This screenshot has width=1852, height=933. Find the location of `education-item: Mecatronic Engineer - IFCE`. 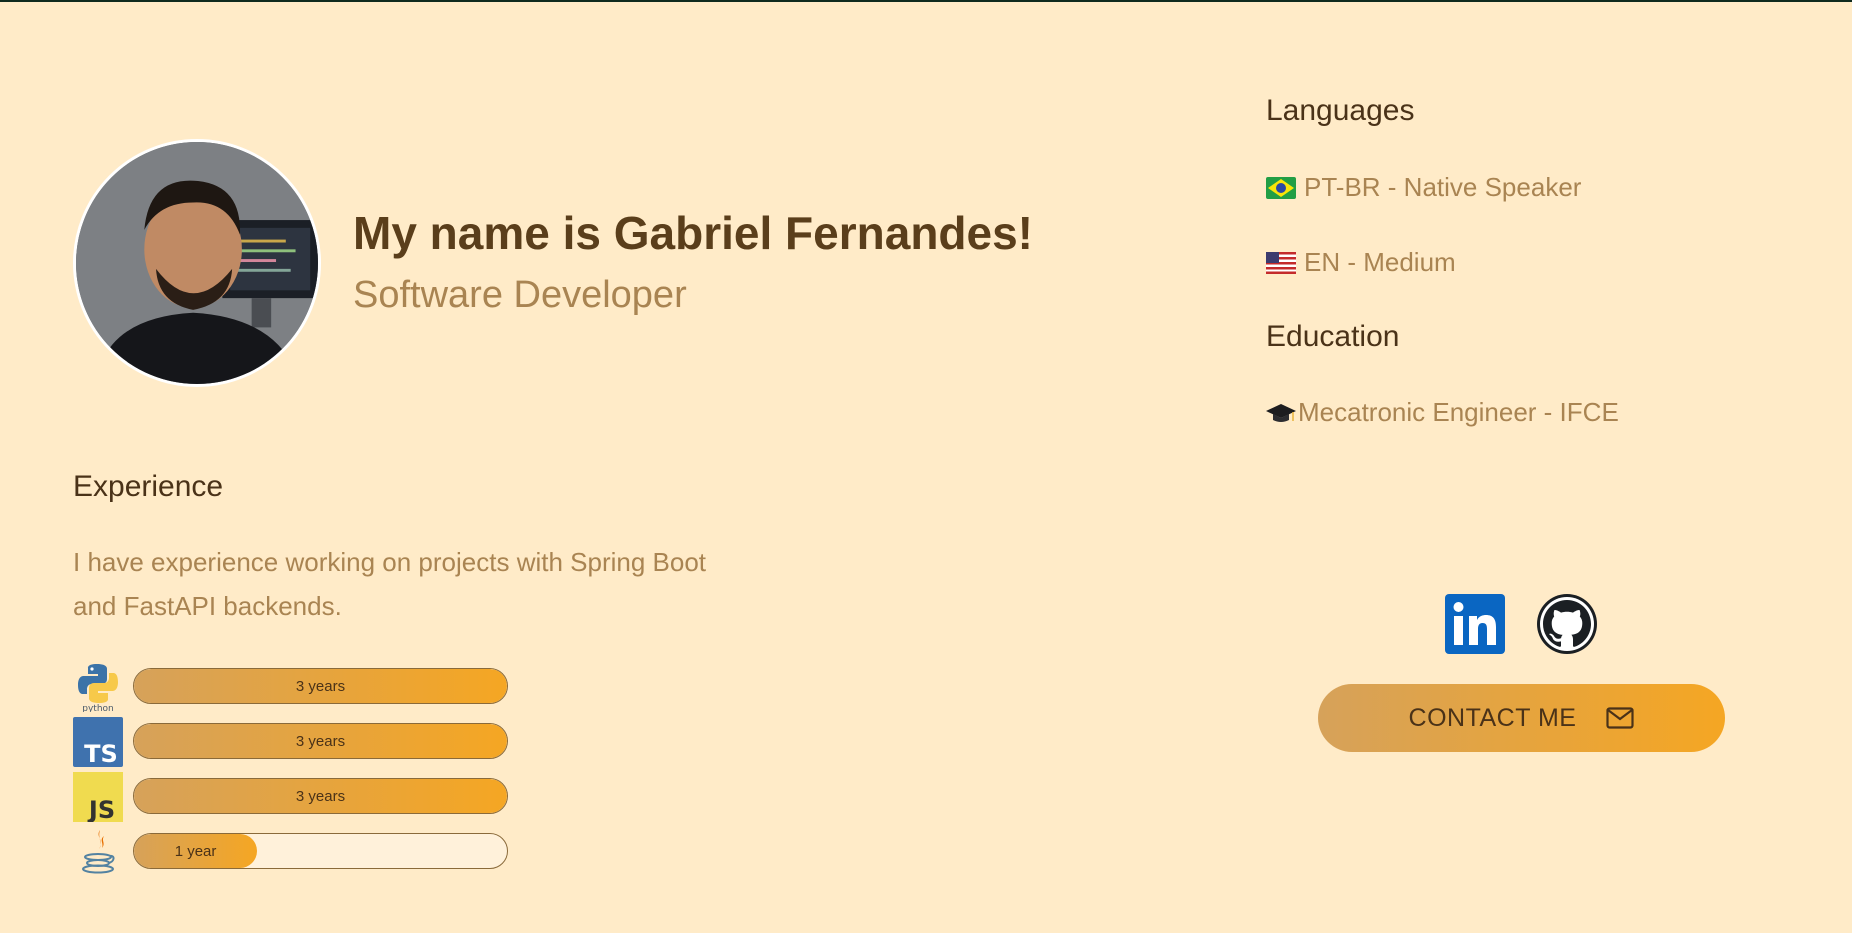

education-item: Mecatronic Engineer - IFCE is located at coordinates (1442, 412).